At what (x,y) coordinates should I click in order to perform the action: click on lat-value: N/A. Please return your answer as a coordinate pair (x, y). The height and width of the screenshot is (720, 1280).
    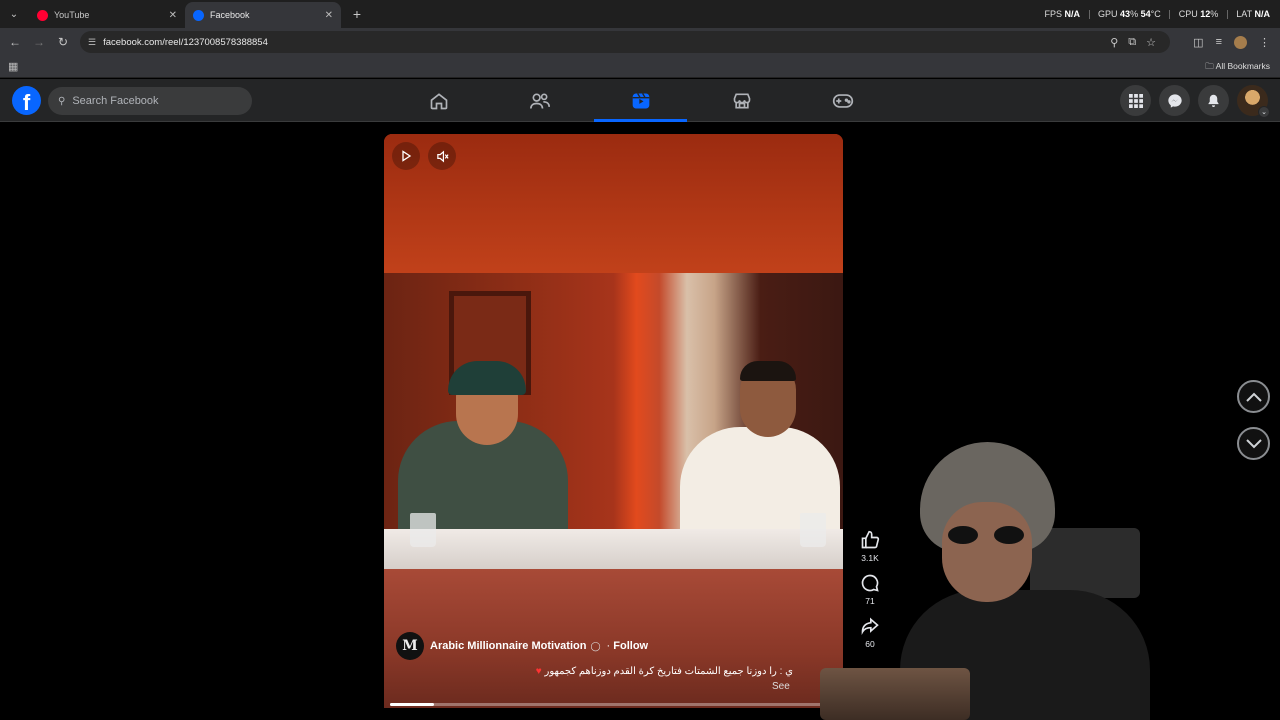
    Looking at the image, I should click on (1262, 14).